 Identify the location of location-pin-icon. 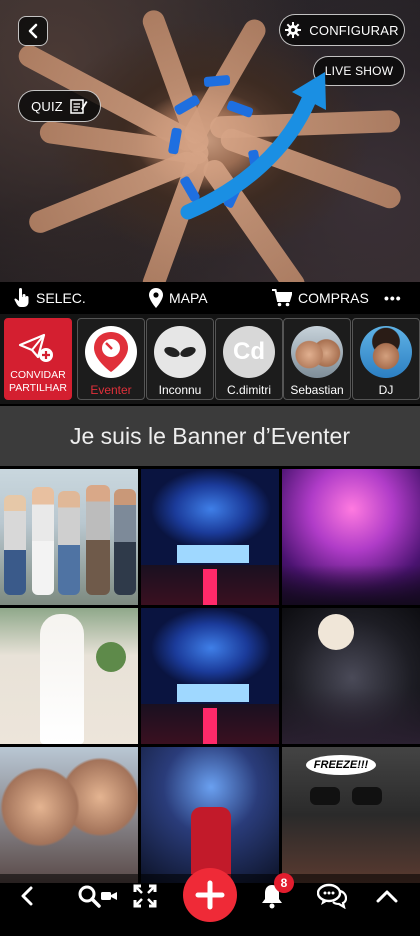
(111, 352).